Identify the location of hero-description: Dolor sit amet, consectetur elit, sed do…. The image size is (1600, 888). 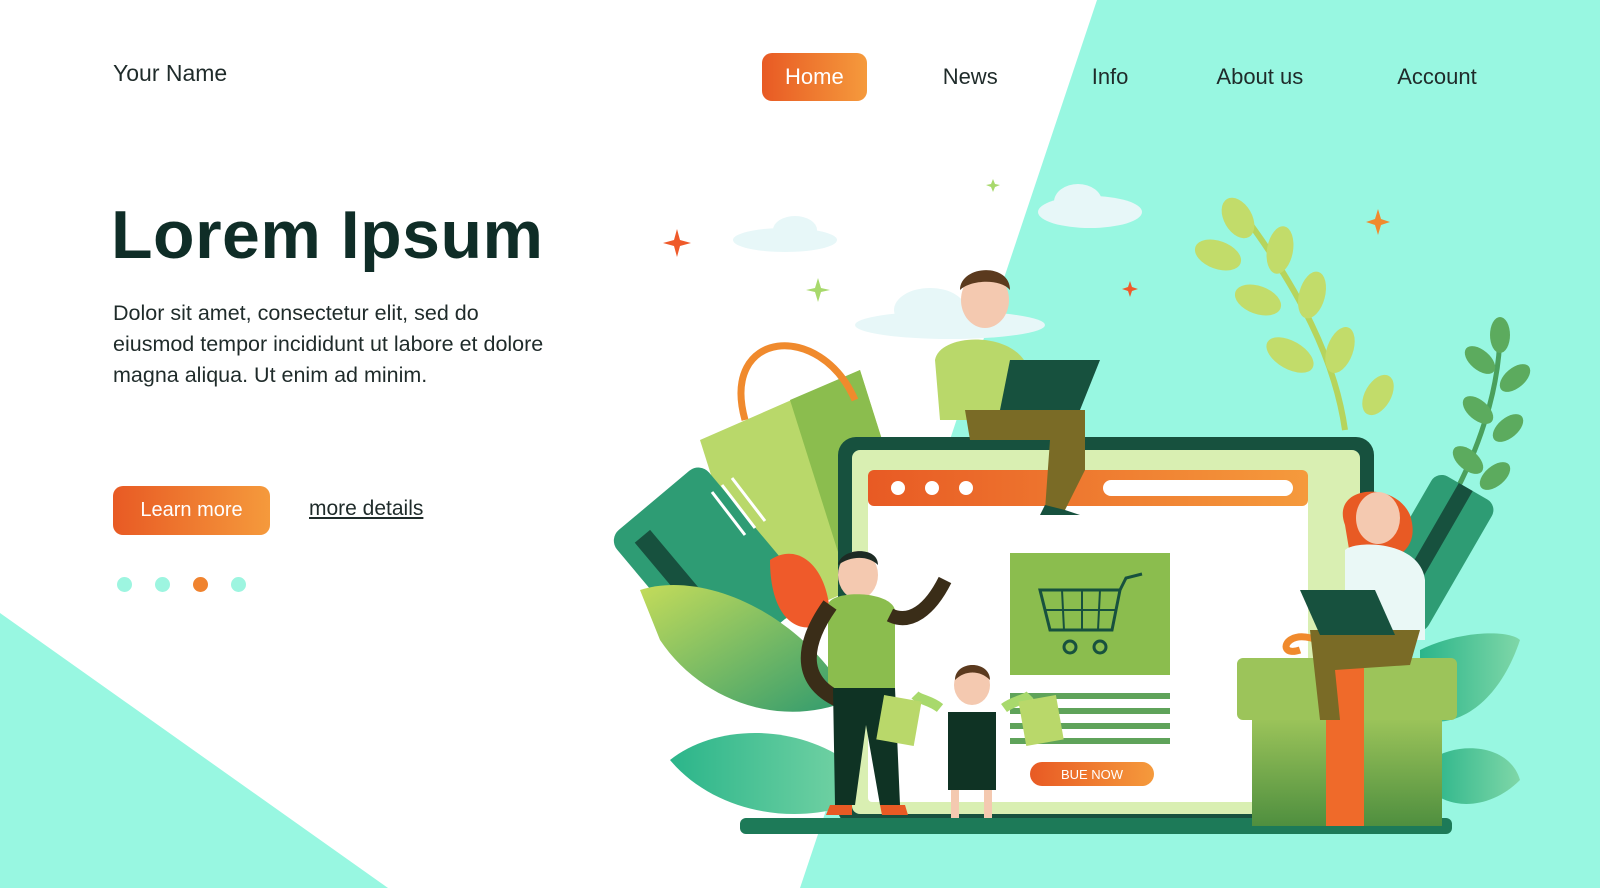
(328, 344).